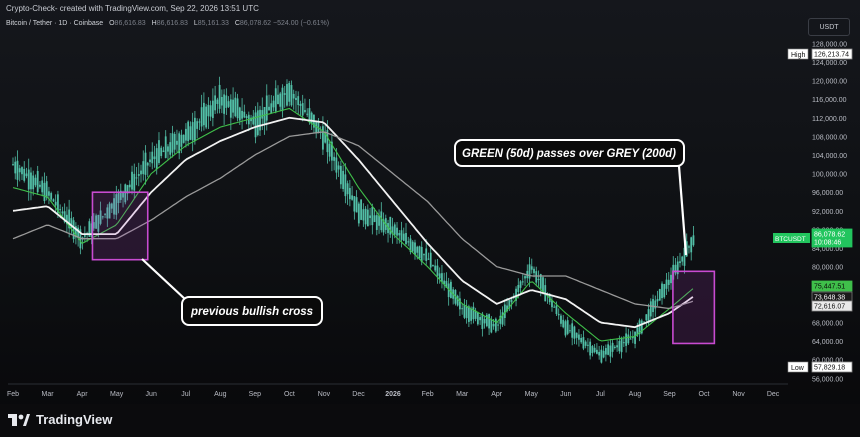  What do you see at coordinates (829, 44) in the screenshot?
I see `y-tick-label: 128,000.00` at bounding box center [829, 44].